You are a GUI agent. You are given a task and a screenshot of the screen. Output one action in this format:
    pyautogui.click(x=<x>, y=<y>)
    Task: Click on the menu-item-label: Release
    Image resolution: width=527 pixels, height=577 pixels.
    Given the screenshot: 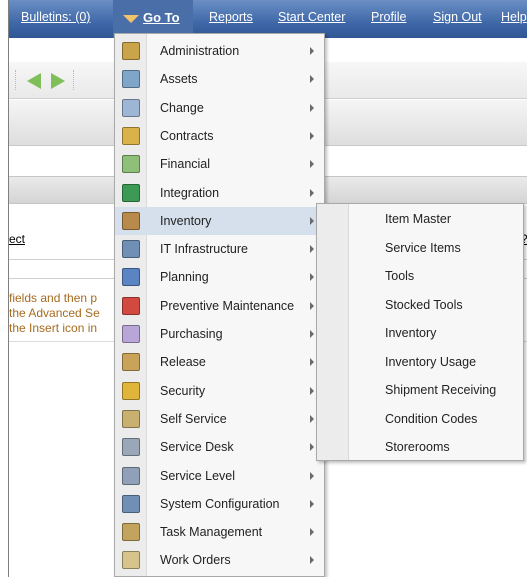 What is the action you would take?
    pyautogui.click(x=183, y=362)
    